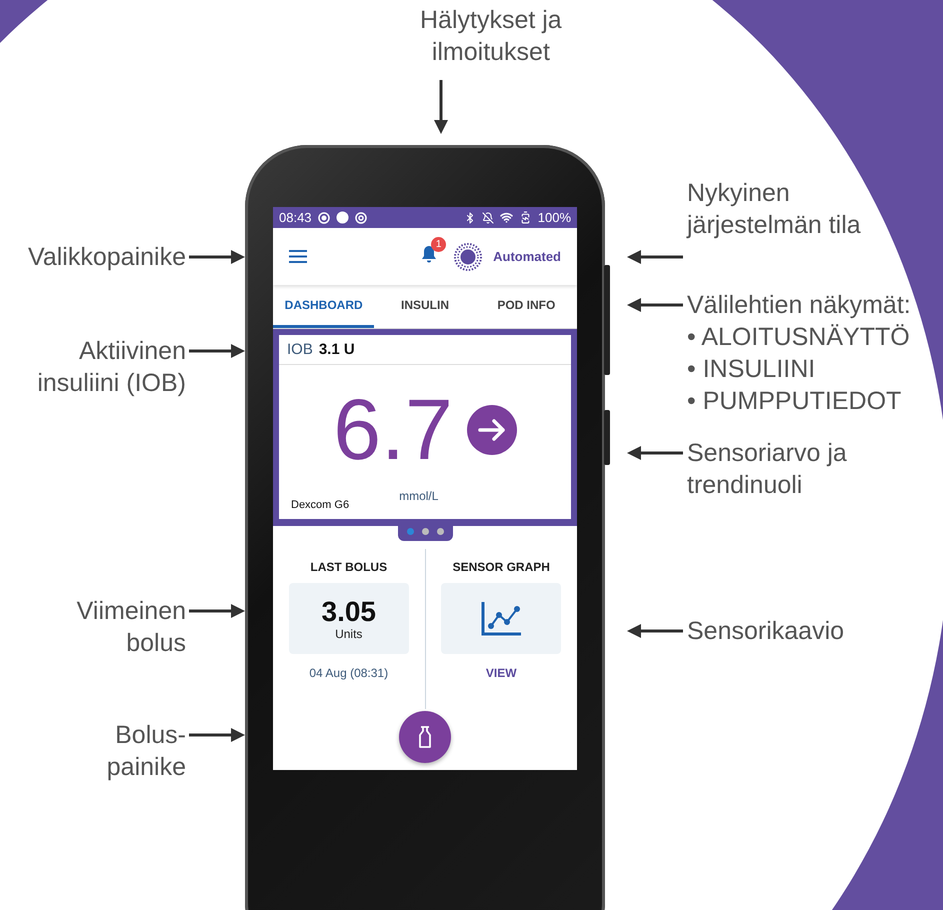 Image resolution: width=943 pixels, height=910 pixels. I want to click on sensor-graph-tile, so click(501, 618).